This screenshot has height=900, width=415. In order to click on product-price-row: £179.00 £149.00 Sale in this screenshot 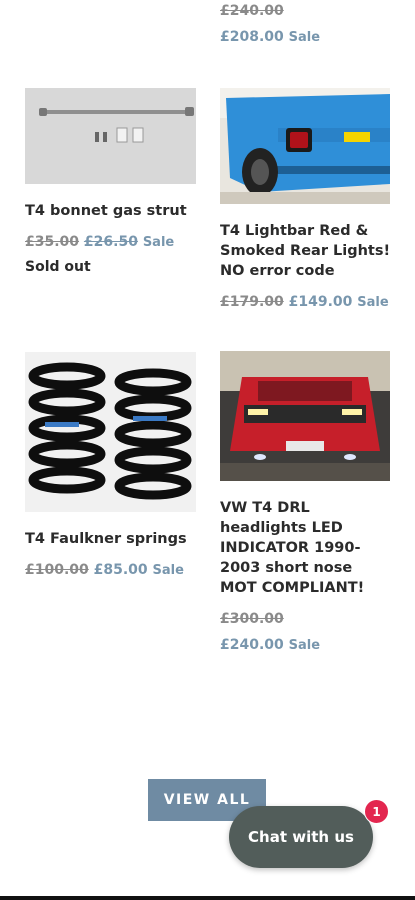, I will do `click(304, 302)`.